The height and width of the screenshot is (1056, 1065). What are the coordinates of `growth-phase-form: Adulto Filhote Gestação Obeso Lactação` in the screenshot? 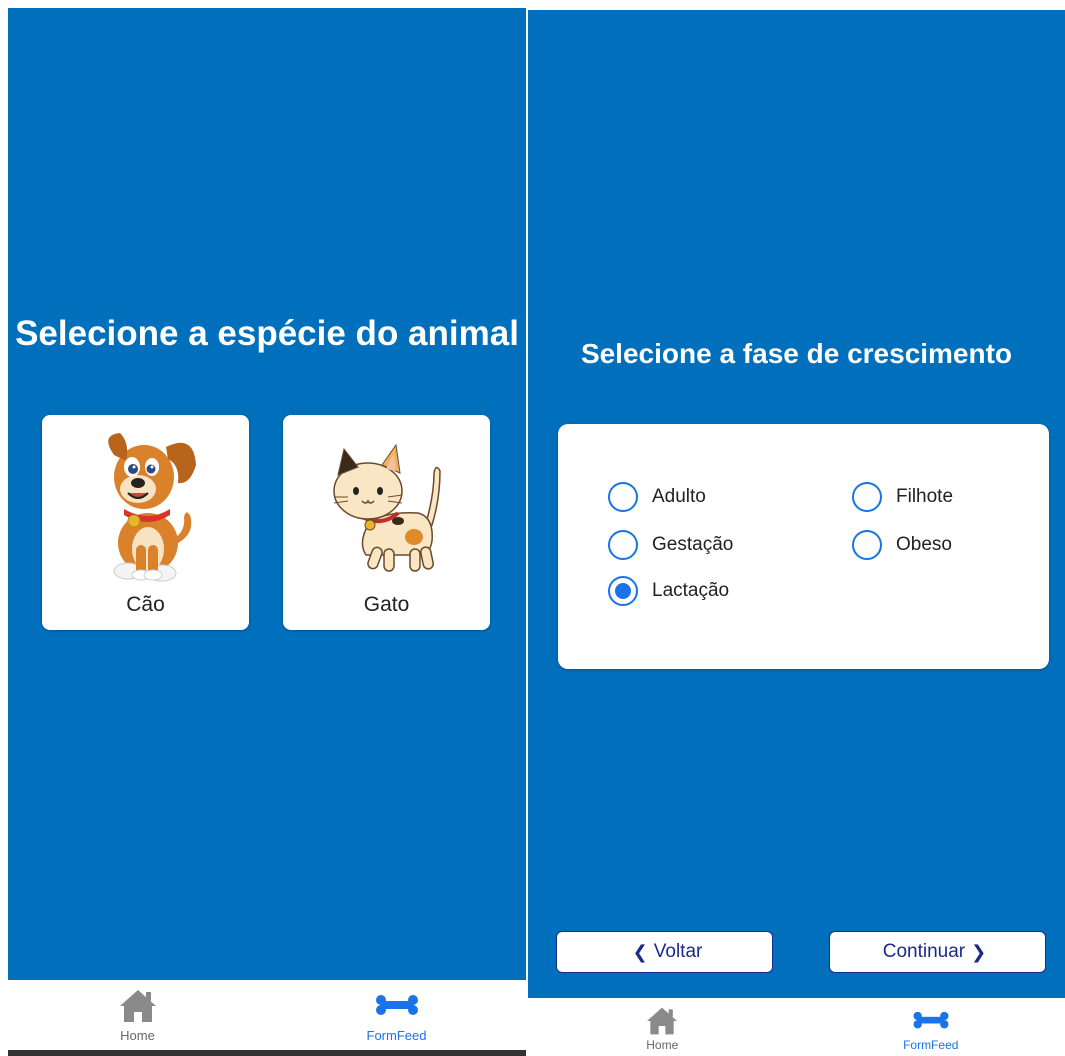 It's located at (803, 546).